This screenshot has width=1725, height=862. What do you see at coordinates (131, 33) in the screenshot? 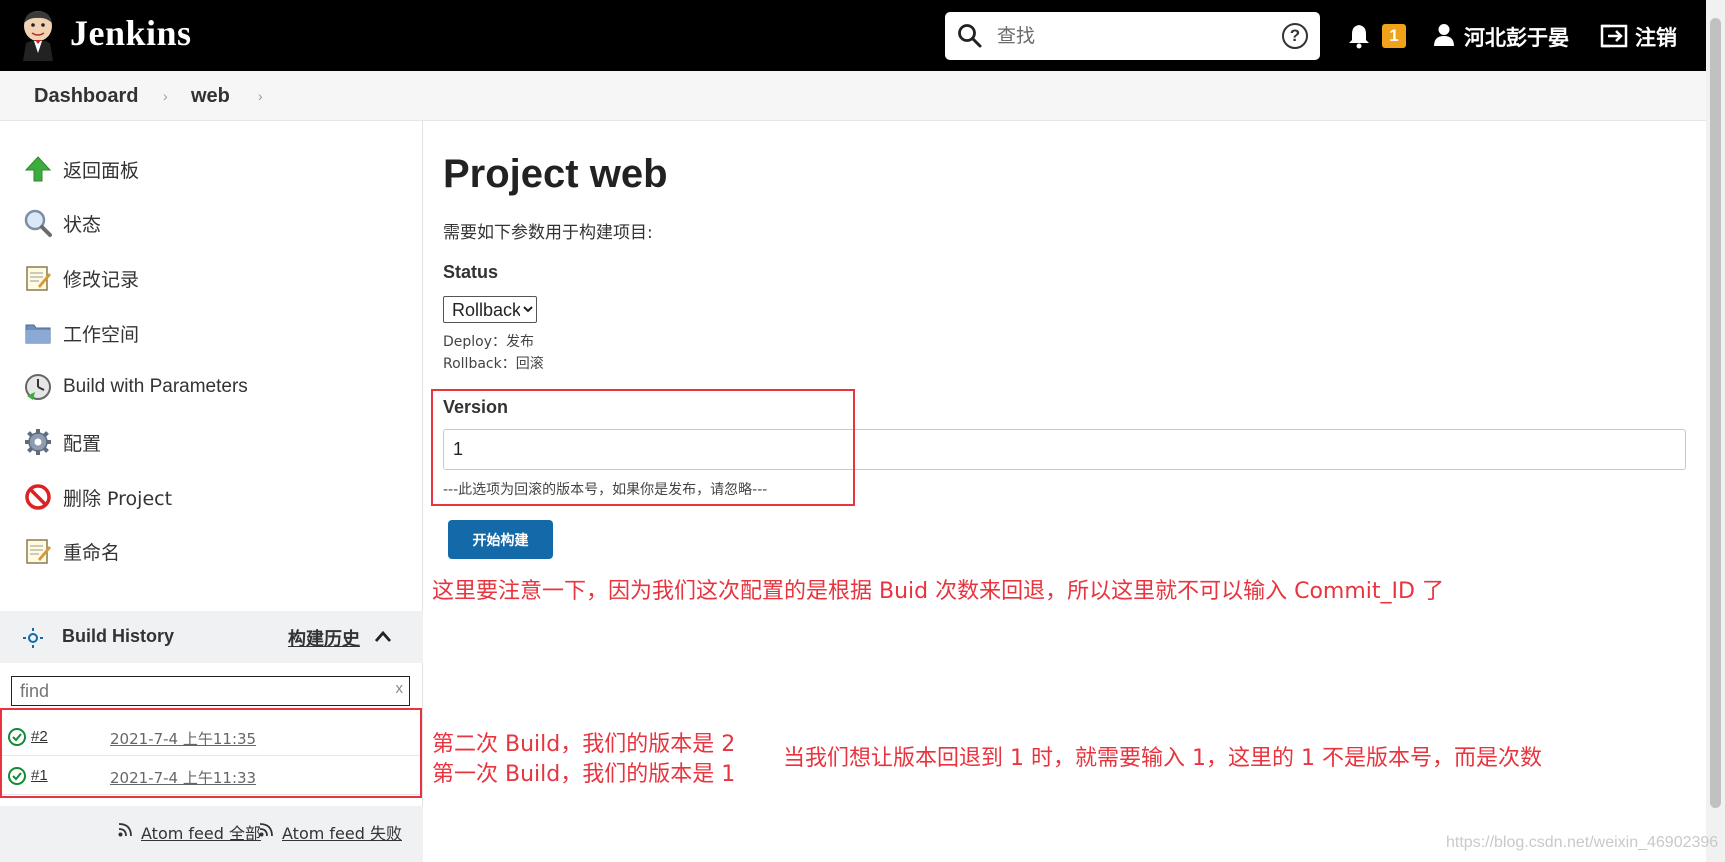
I see `jenkins-brand: Jenkins` at bounding box center [131, 33].